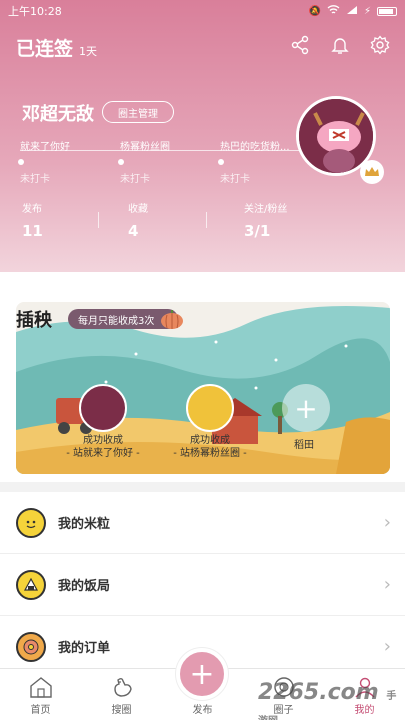 The height and width of the screenshot is (720, 405). Describe the element at coordinates (266, 209) in the screenshot. I see `stat-label: 关注/粉丝` at that location.